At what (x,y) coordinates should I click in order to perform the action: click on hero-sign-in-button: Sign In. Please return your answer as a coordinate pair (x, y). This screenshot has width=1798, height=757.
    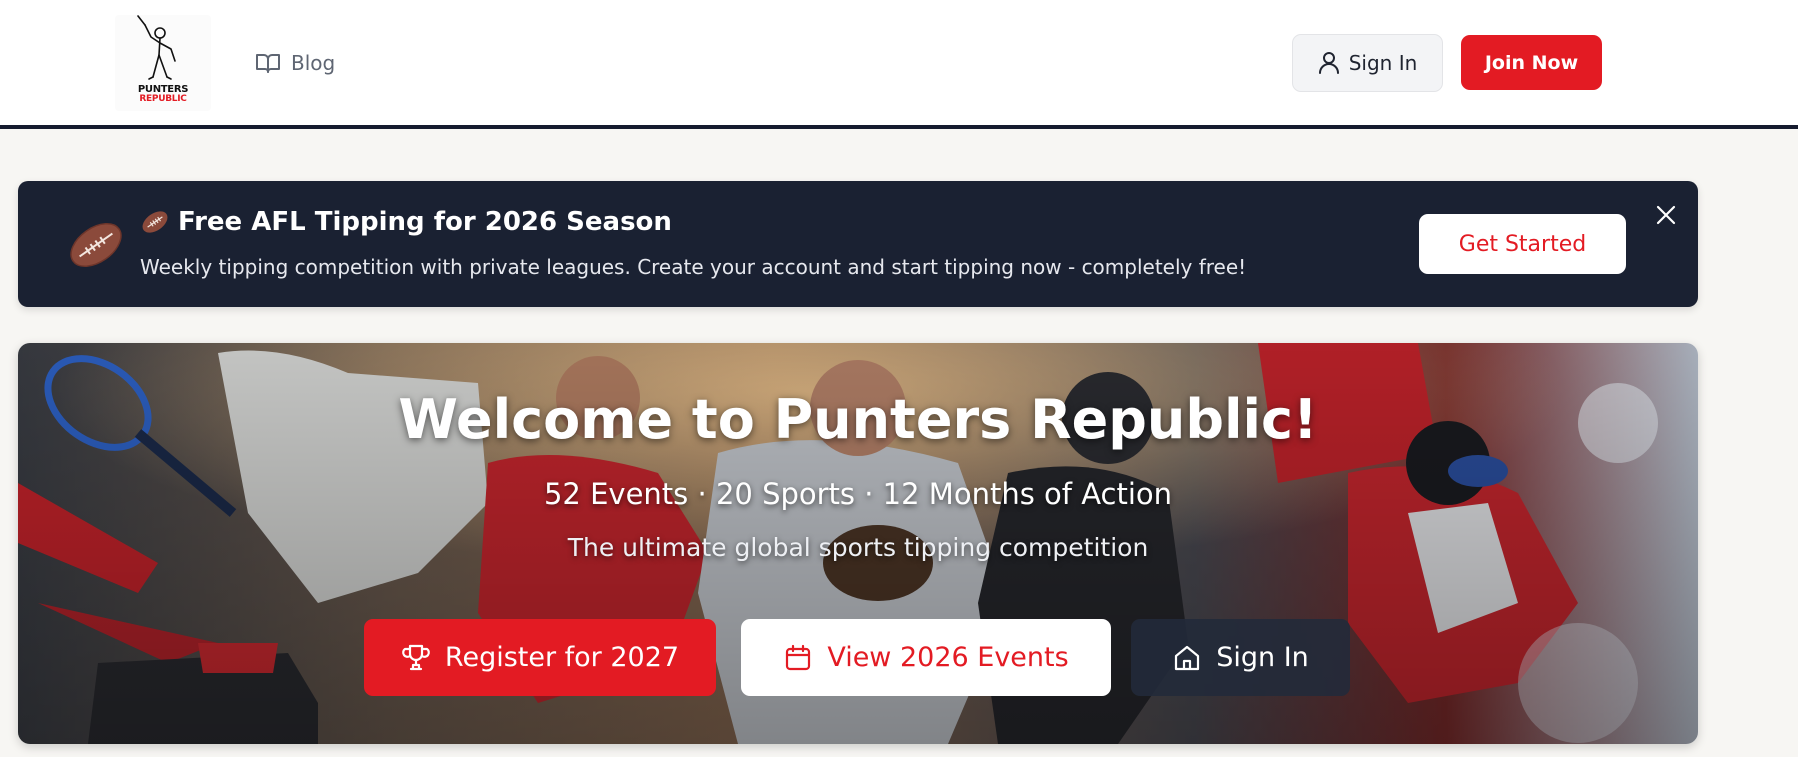
    Looking at the image, I should click on (1240, 657).